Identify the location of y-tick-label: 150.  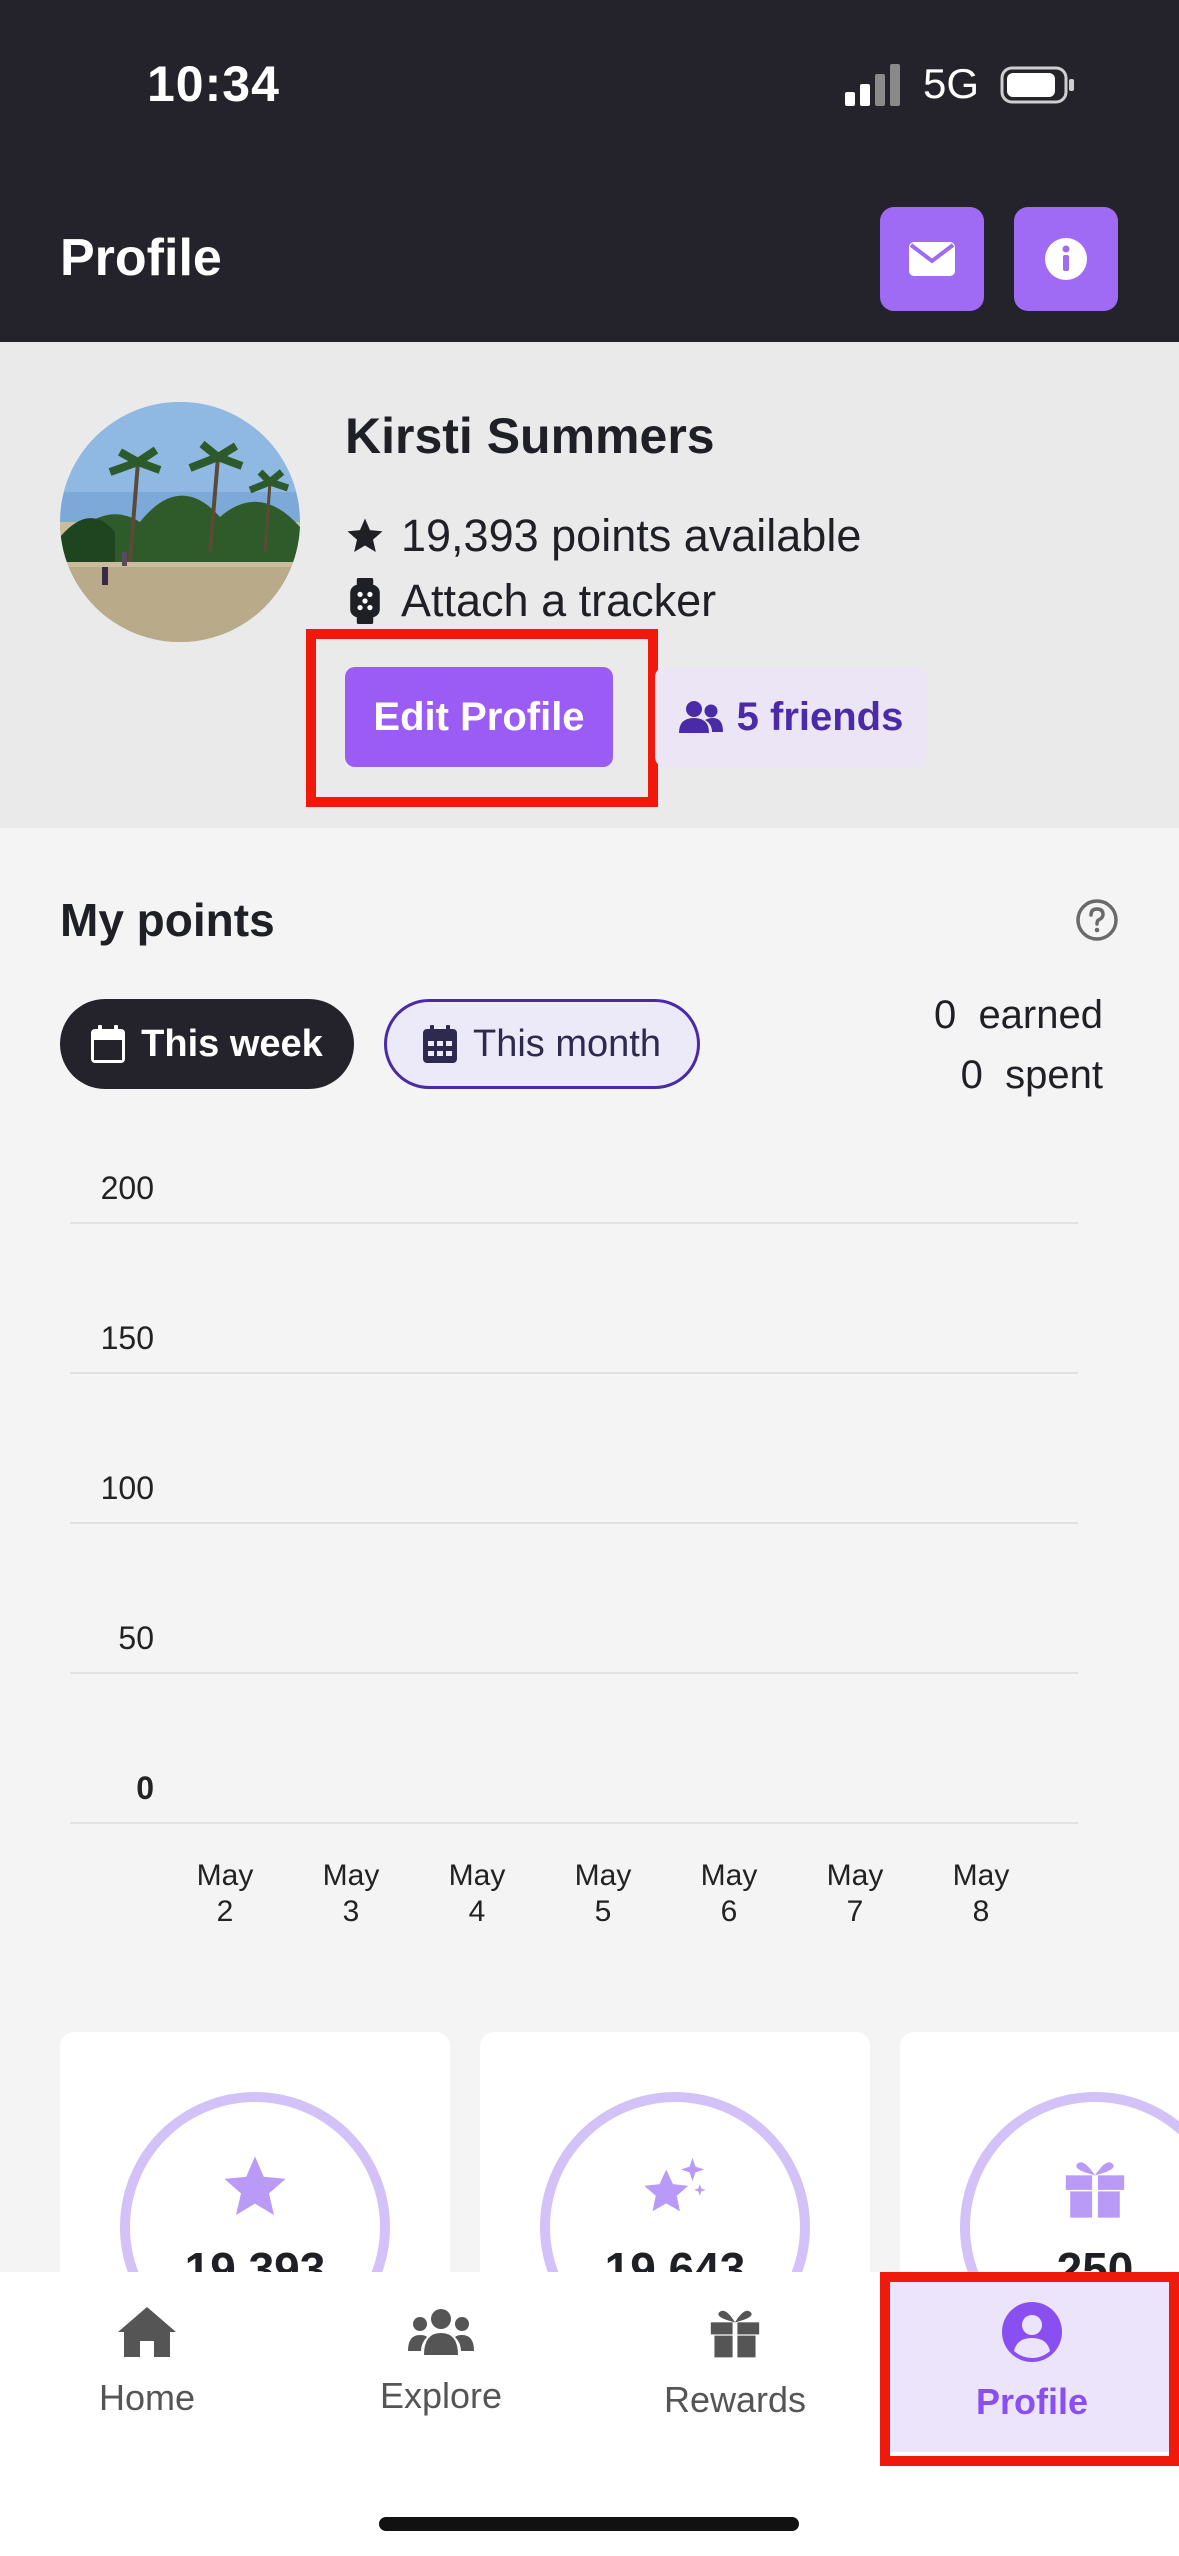
(127, 1338).